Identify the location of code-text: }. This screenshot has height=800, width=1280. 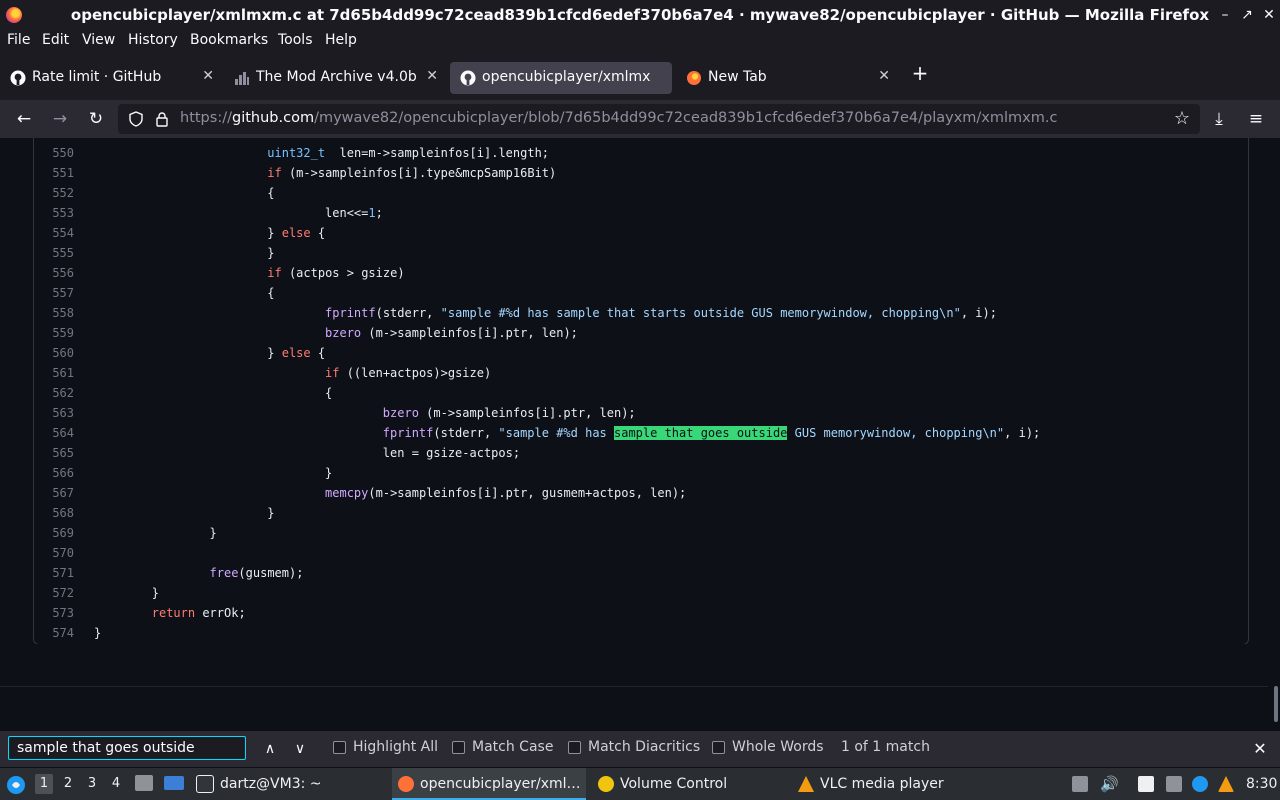
(97, 633).